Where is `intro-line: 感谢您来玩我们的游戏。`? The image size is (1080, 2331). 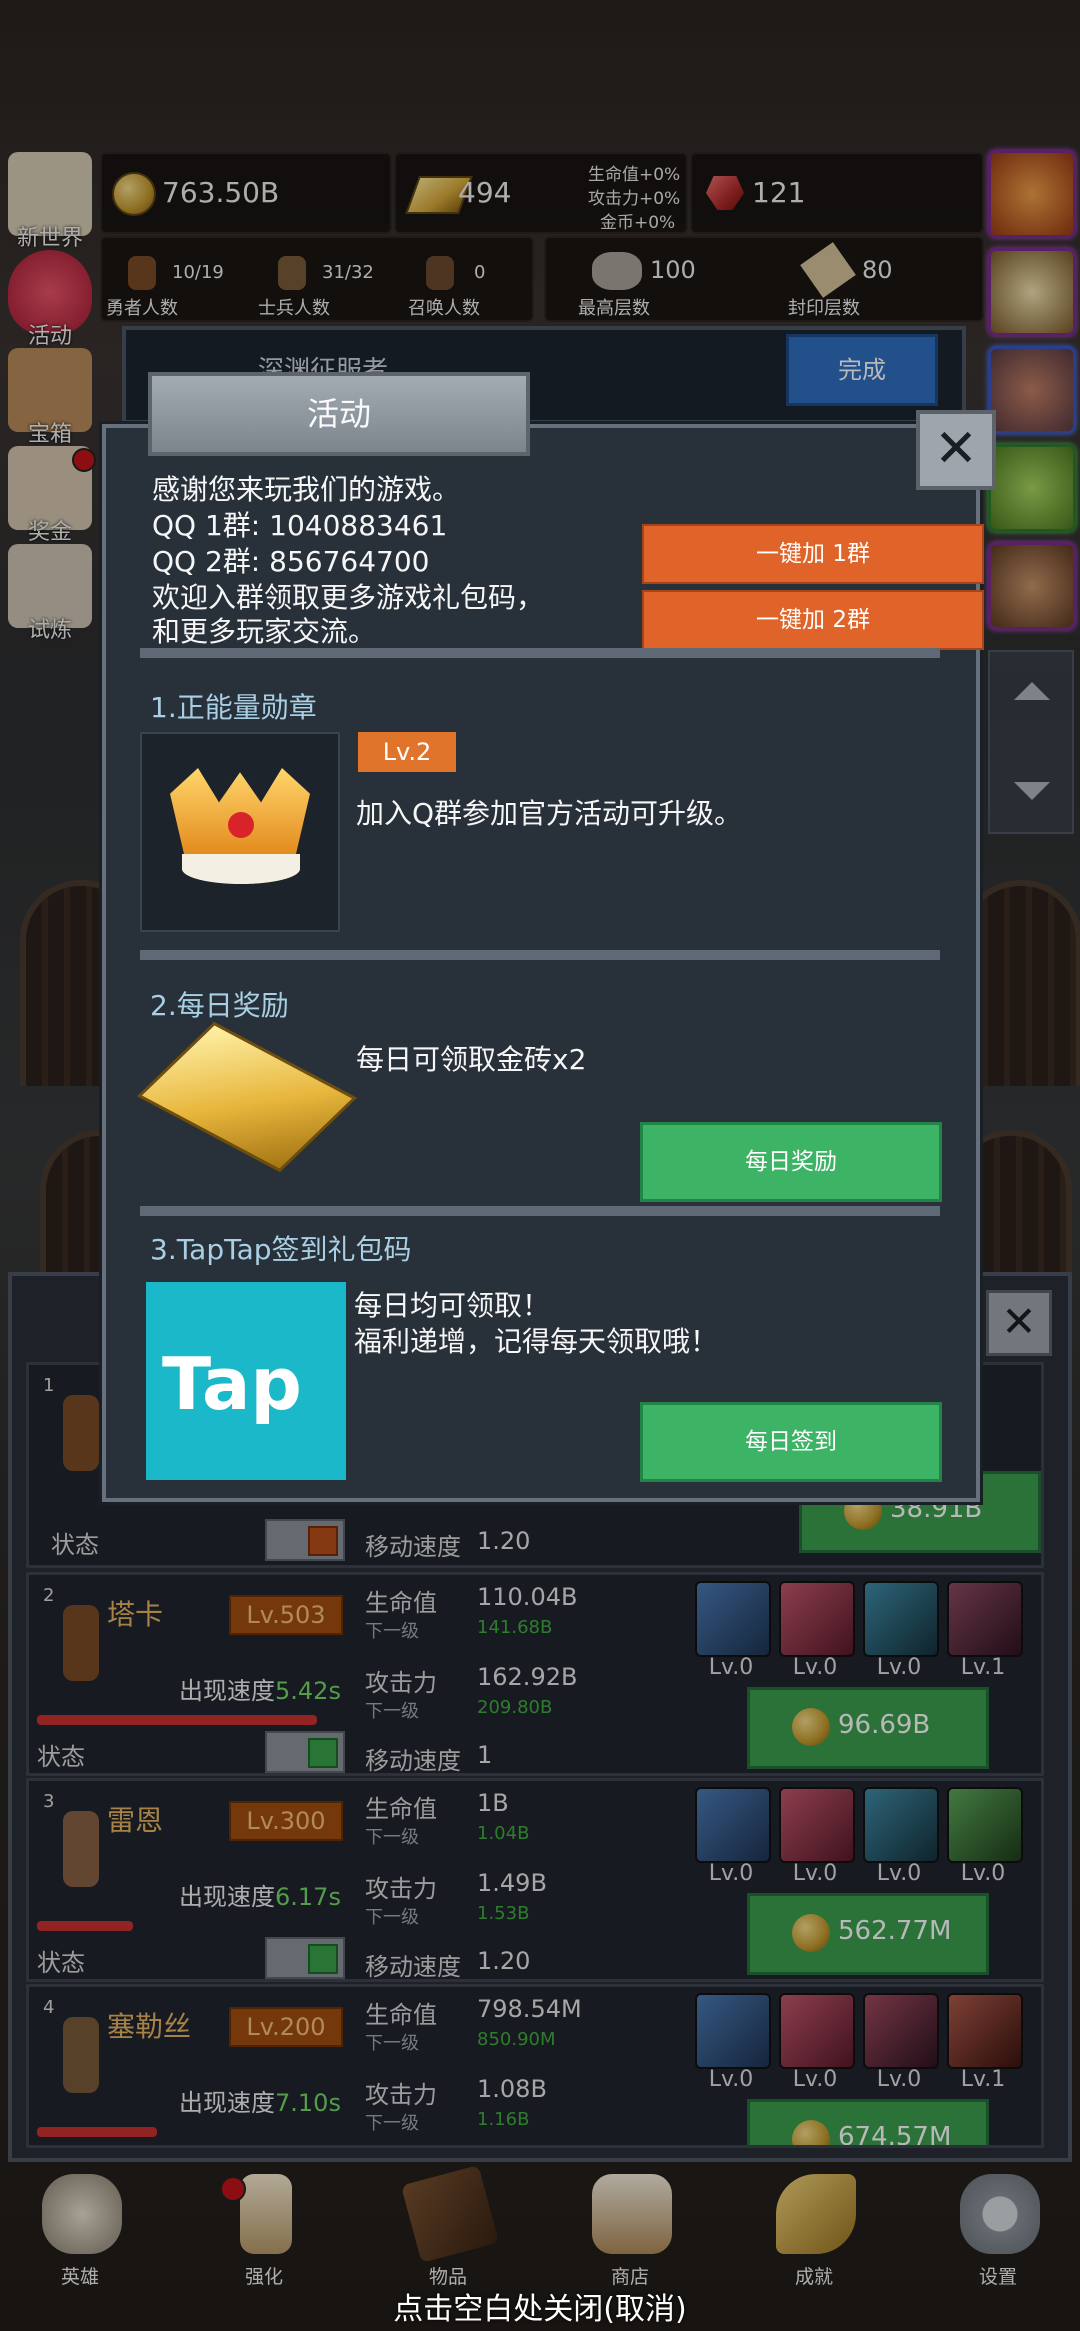
intro-line: 感谢您来玩我们的游戏。 is located at coordinates (306, 489).